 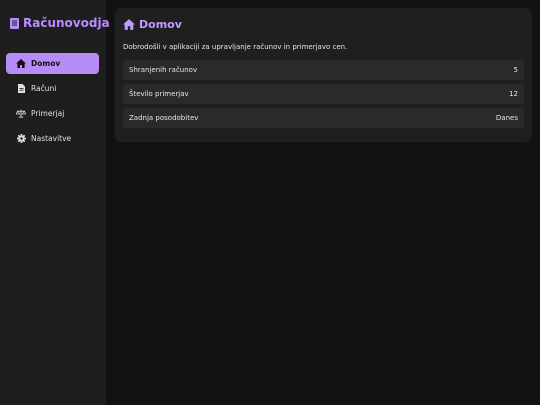 I want to click on stat-row-last-update: Zadnja posodobitev Danes, so click(x=323, y=118).